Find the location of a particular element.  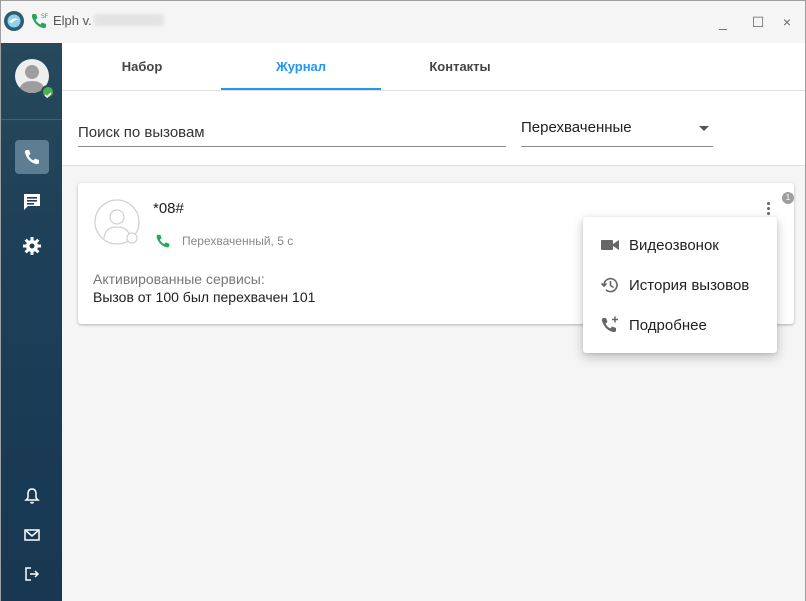

services-text: Вызов от 100 был перехвачен 101 is located at coordinates (204, 297).